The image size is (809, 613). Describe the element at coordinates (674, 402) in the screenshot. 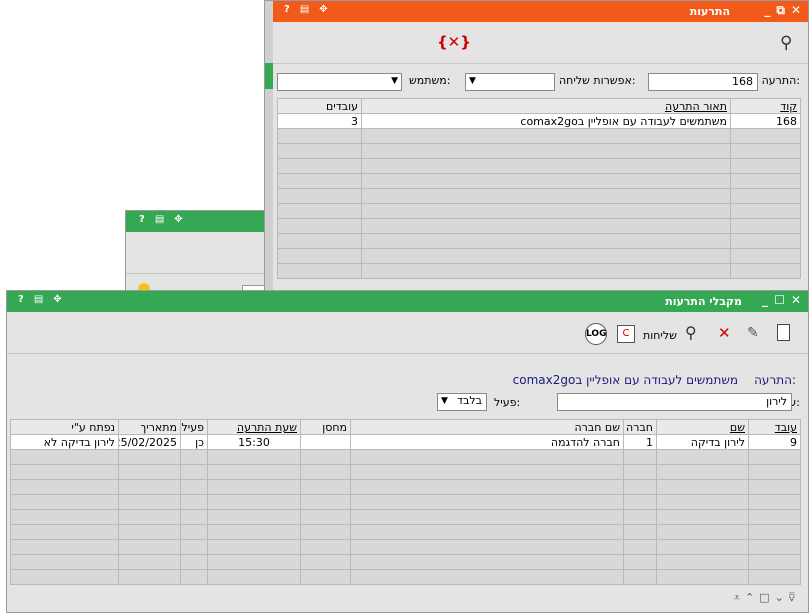

I see `employee-input: לירון` at that location.